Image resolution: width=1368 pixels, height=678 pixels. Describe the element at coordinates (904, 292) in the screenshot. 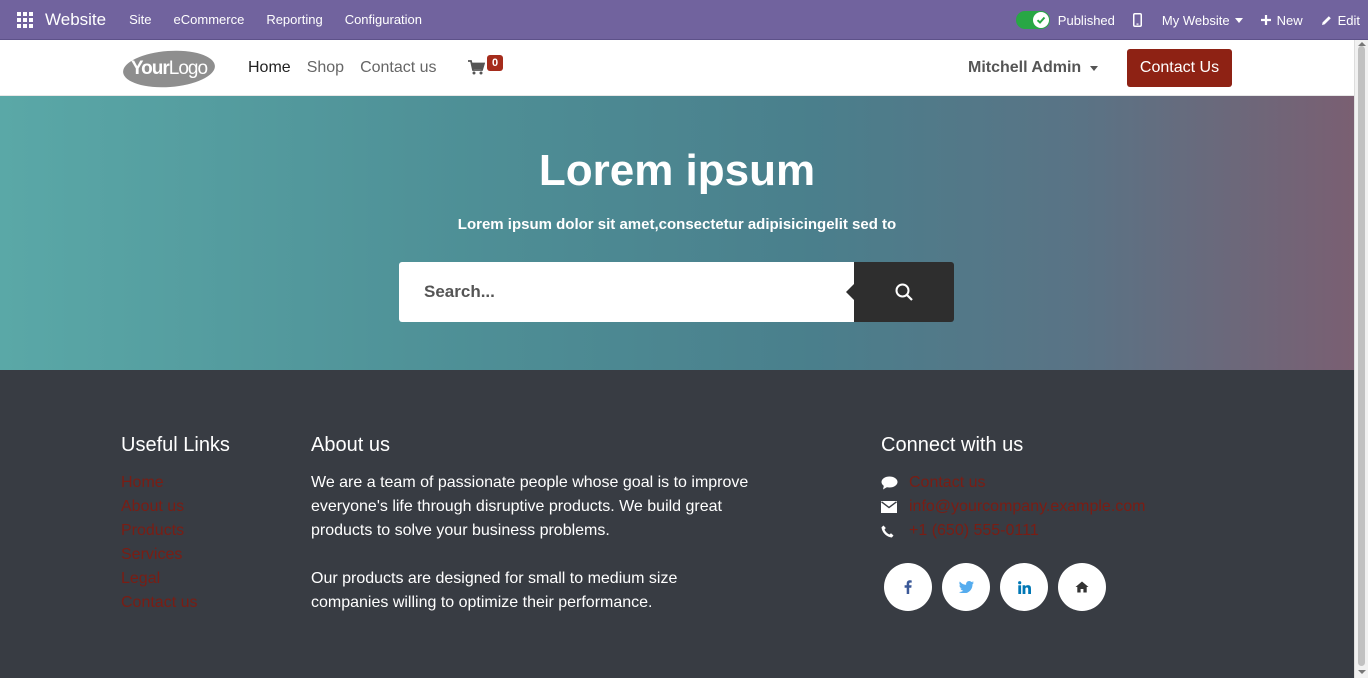

I see `search-icon` at that location.